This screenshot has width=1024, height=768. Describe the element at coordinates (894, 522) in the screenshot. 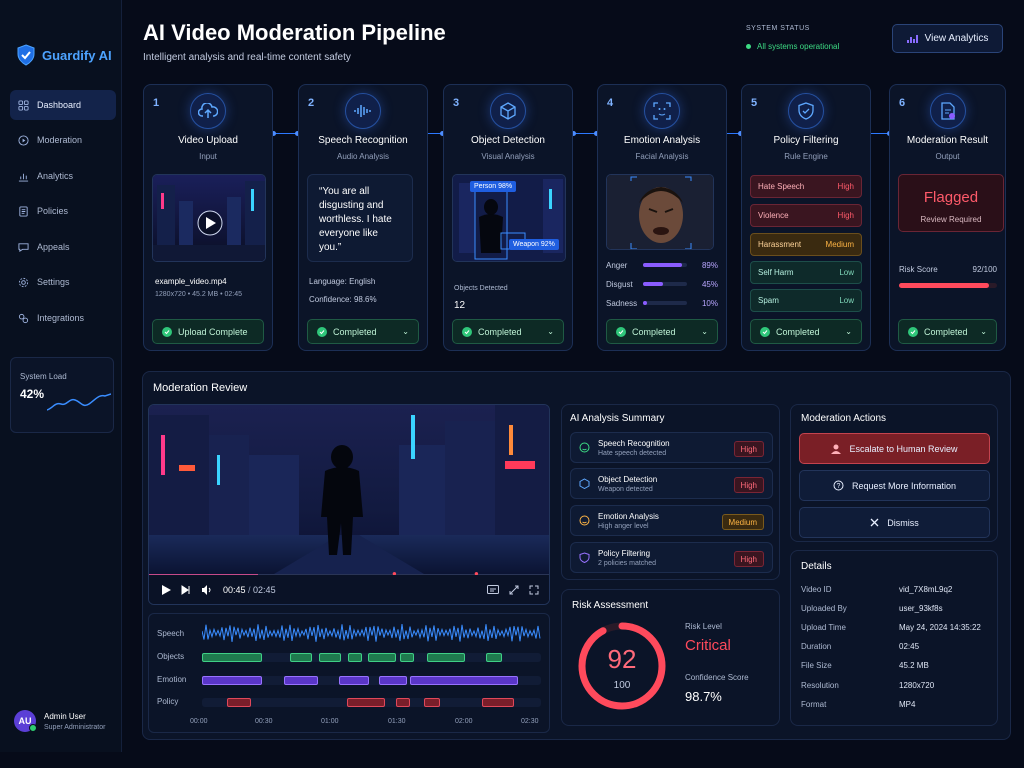

I see `dismiss-button: Dismiss` at that location.